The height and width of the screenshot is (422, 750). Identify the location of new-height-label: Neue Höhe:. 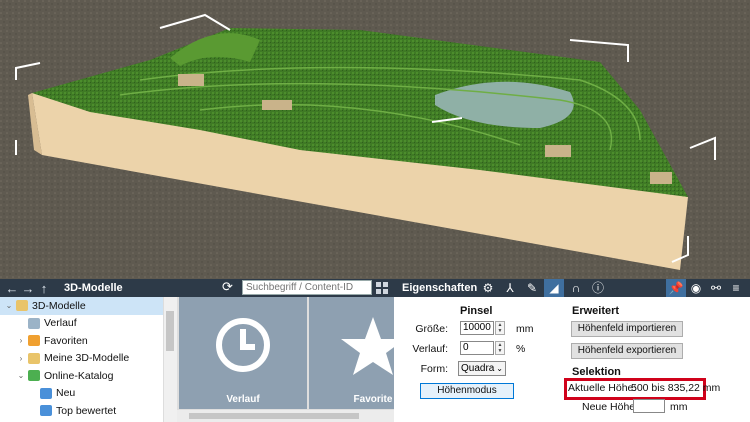
(610, 407).